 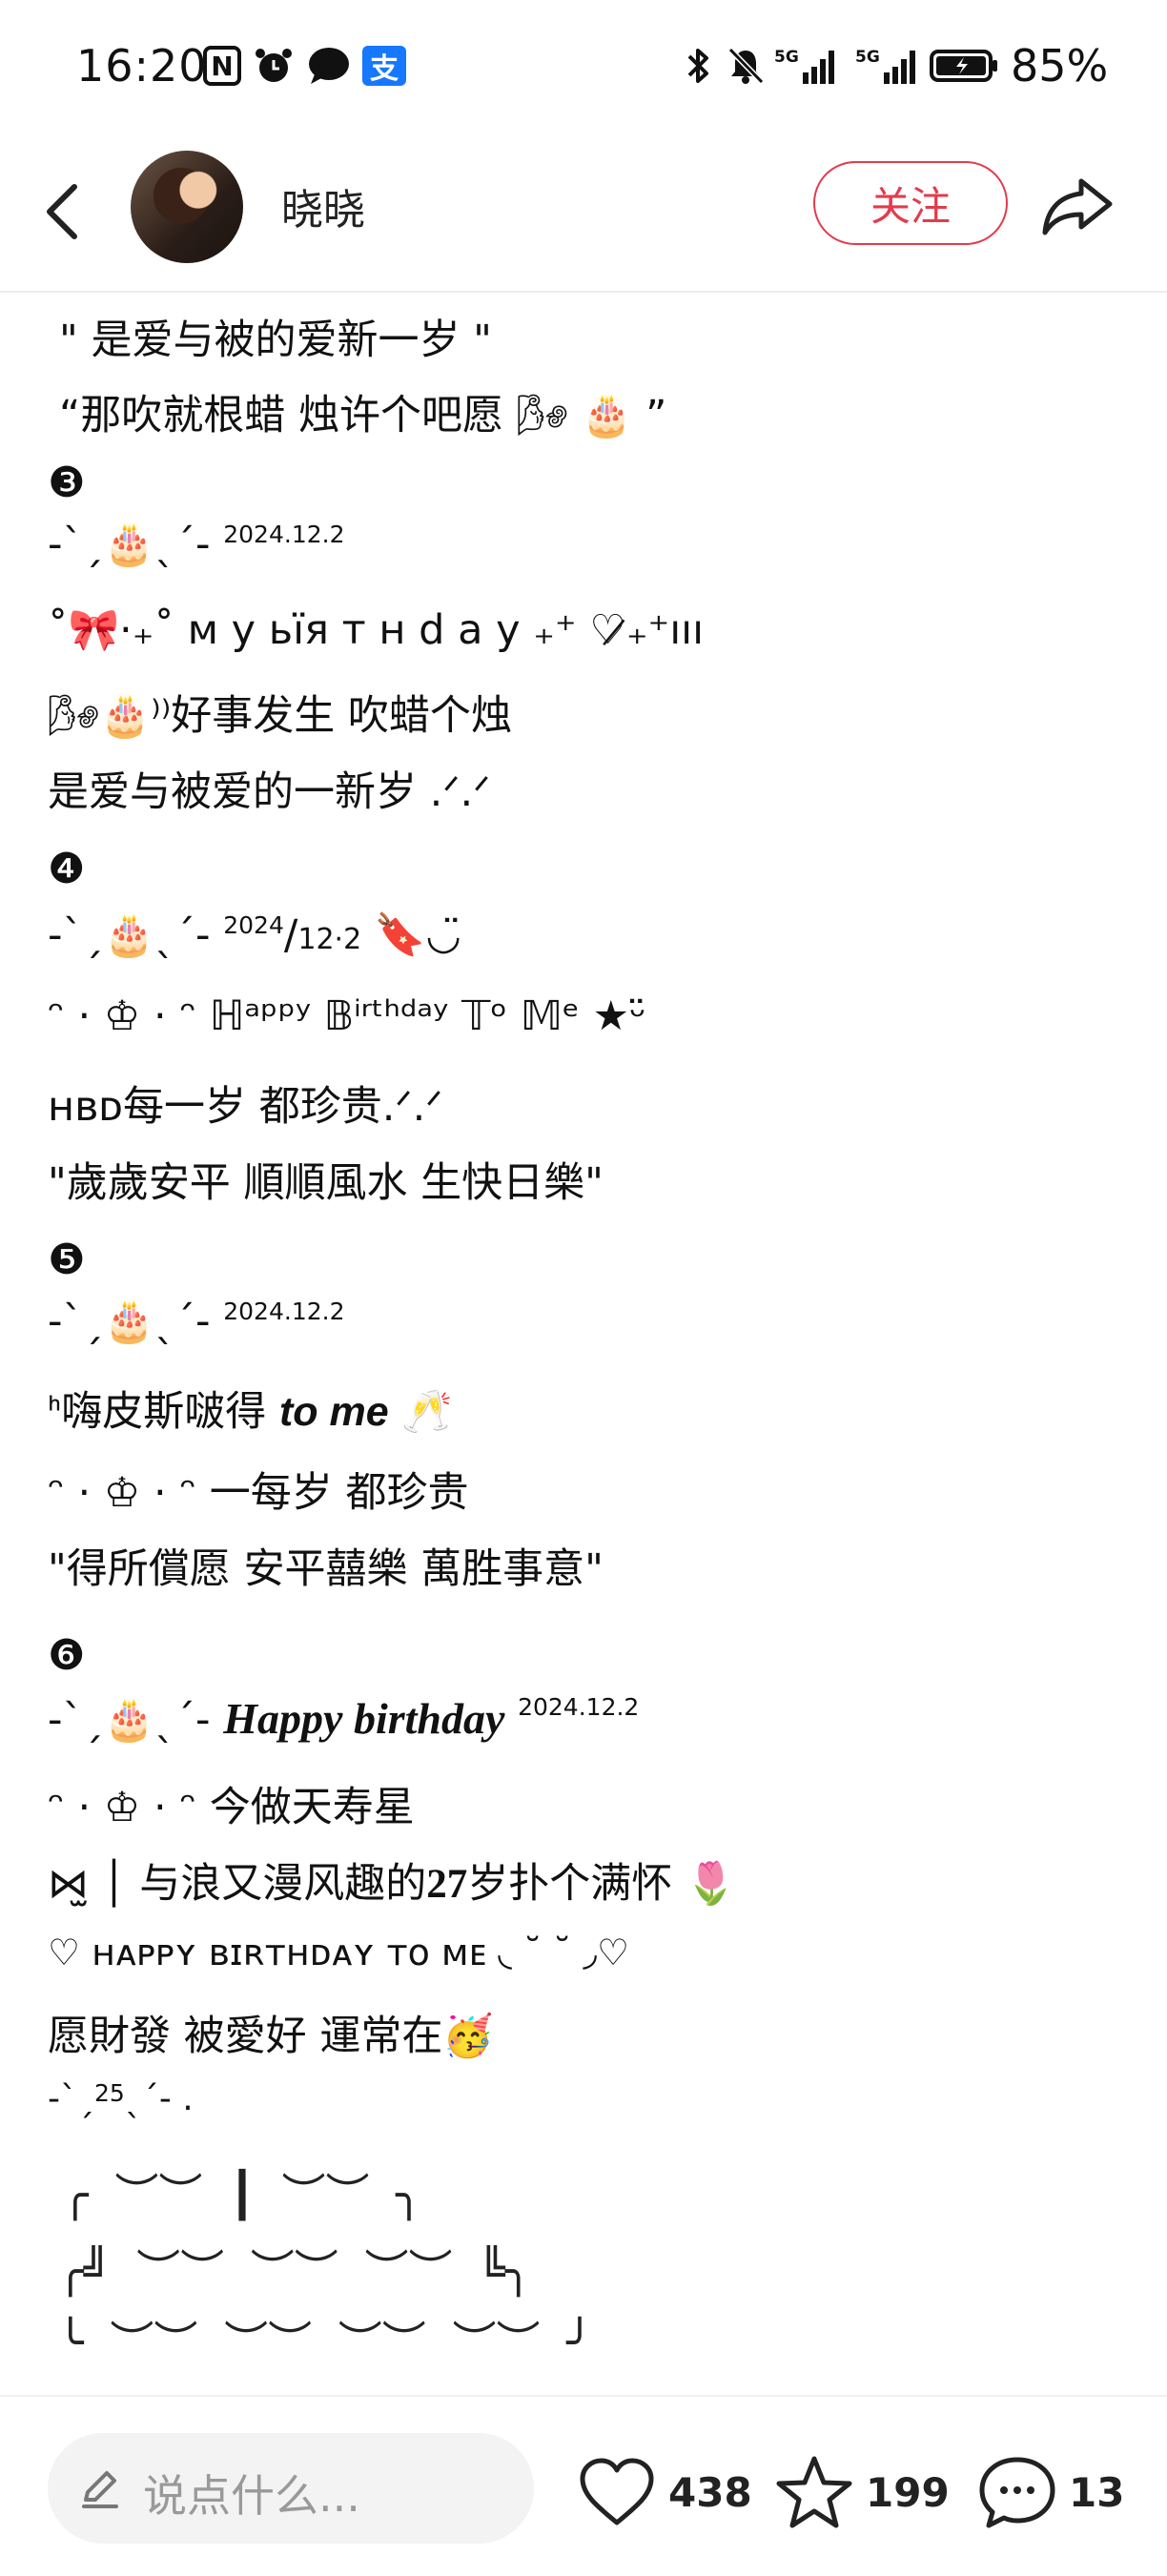 I want to click on text-segment: -ˋˏ, so click(x=71, y=2098).